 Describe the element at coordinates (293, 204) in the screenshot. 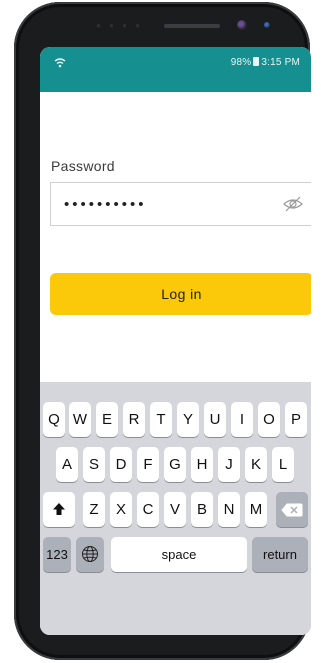

I see `eye-slash-icon` at that location.